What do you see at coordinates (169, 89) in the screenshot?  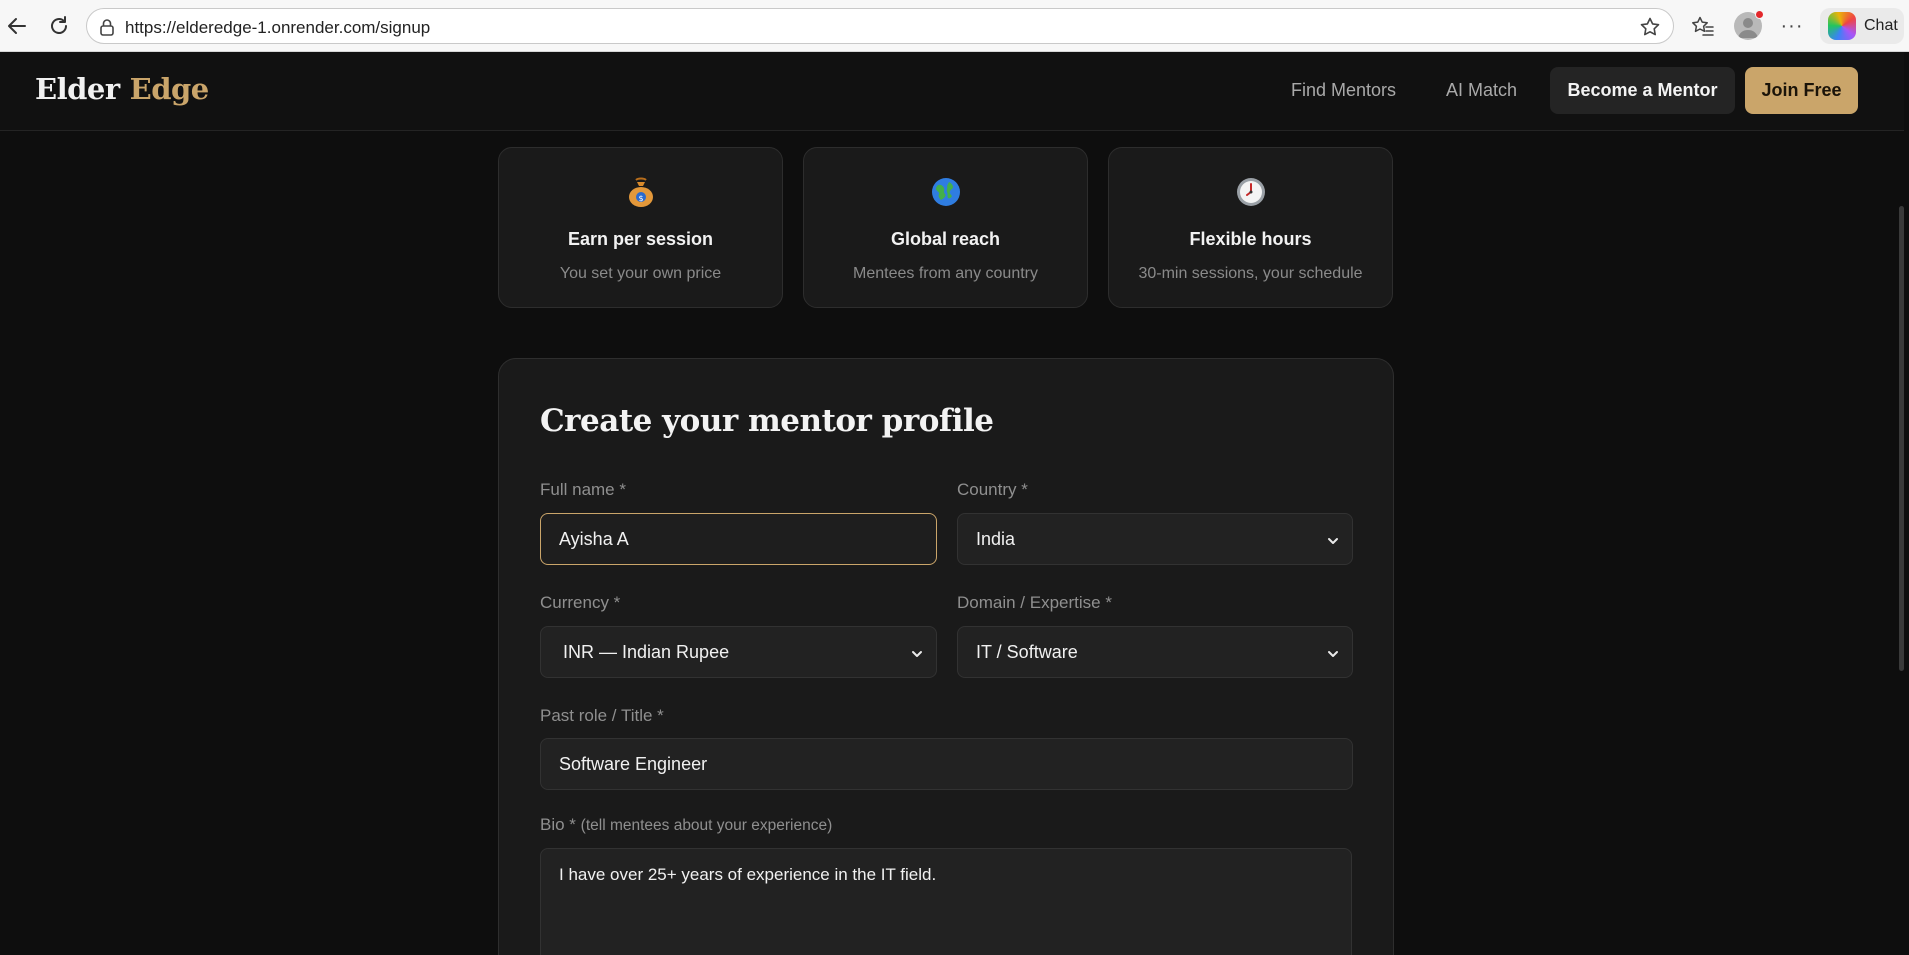 I see `logo-accent: Edge` at bounding box center [169, 89].